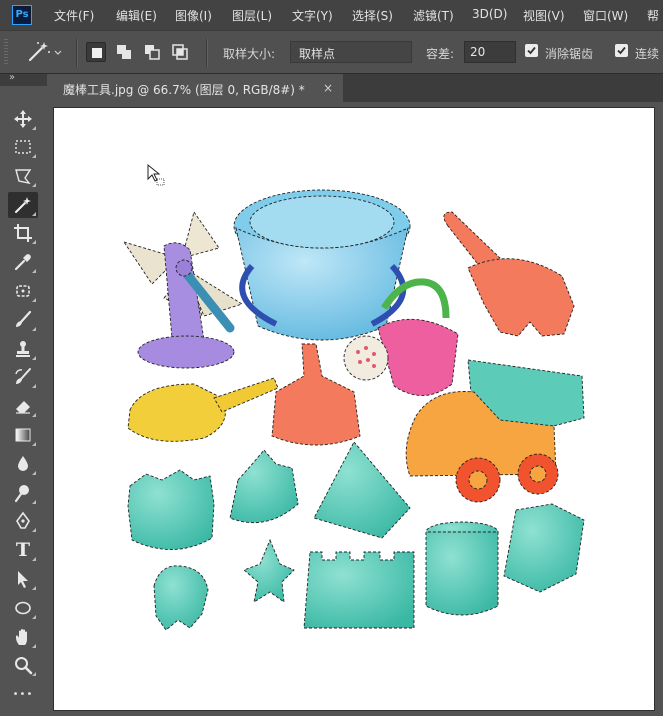  What do you see at coordinates (647, 54) in the screenshot?
I see `contiguous-label: 连续` at bounding box center [647, 54].